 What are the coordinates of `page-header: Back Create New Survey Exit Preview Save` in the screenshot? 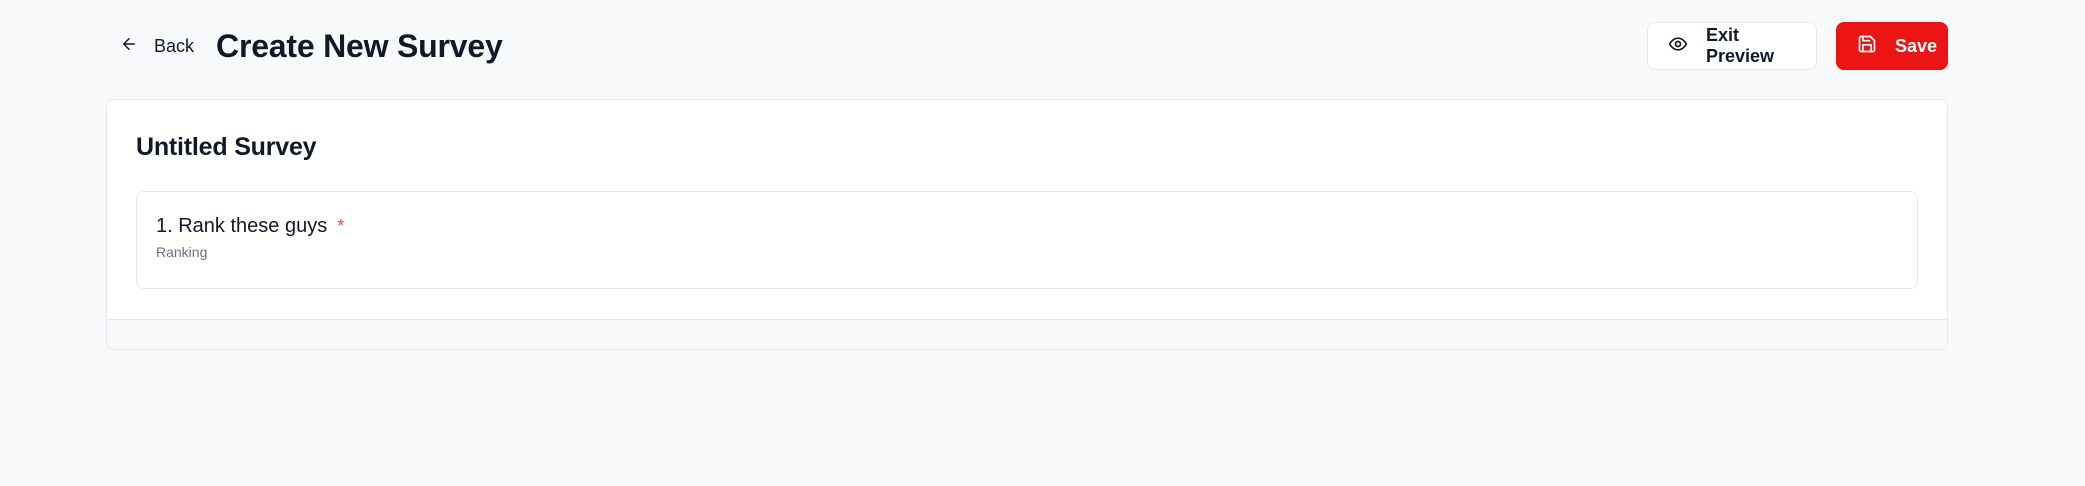 It's located at (1027, 46).